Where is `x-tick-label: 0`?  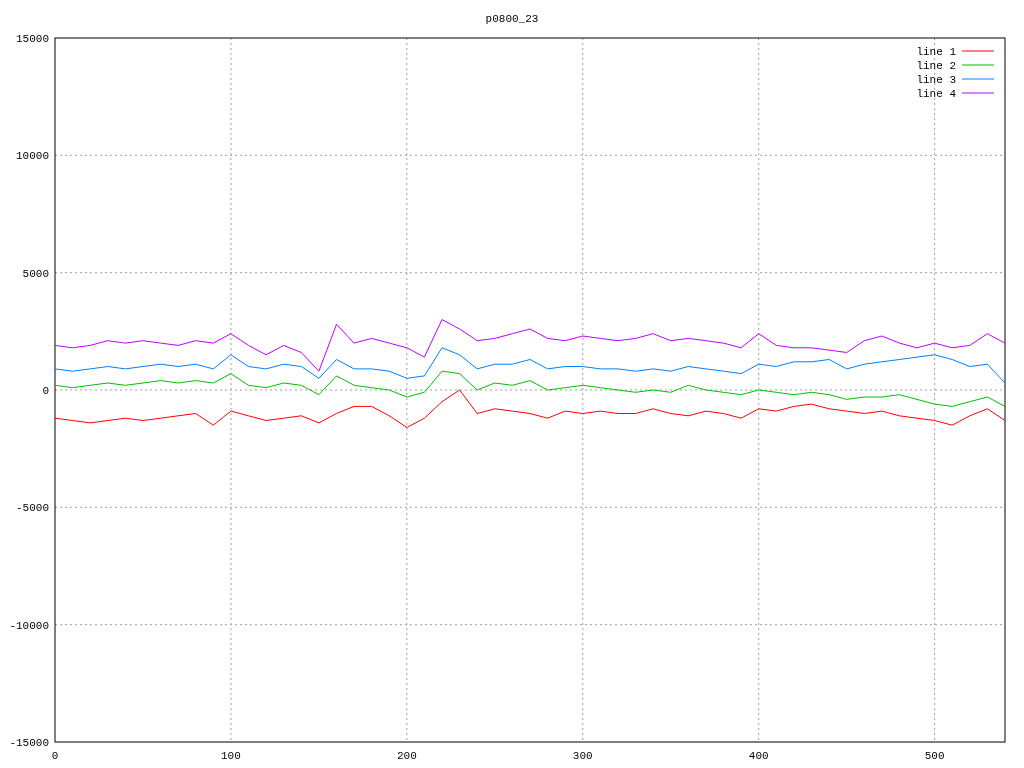 x-tick-label: 0 is located at coordinates (55, 756).